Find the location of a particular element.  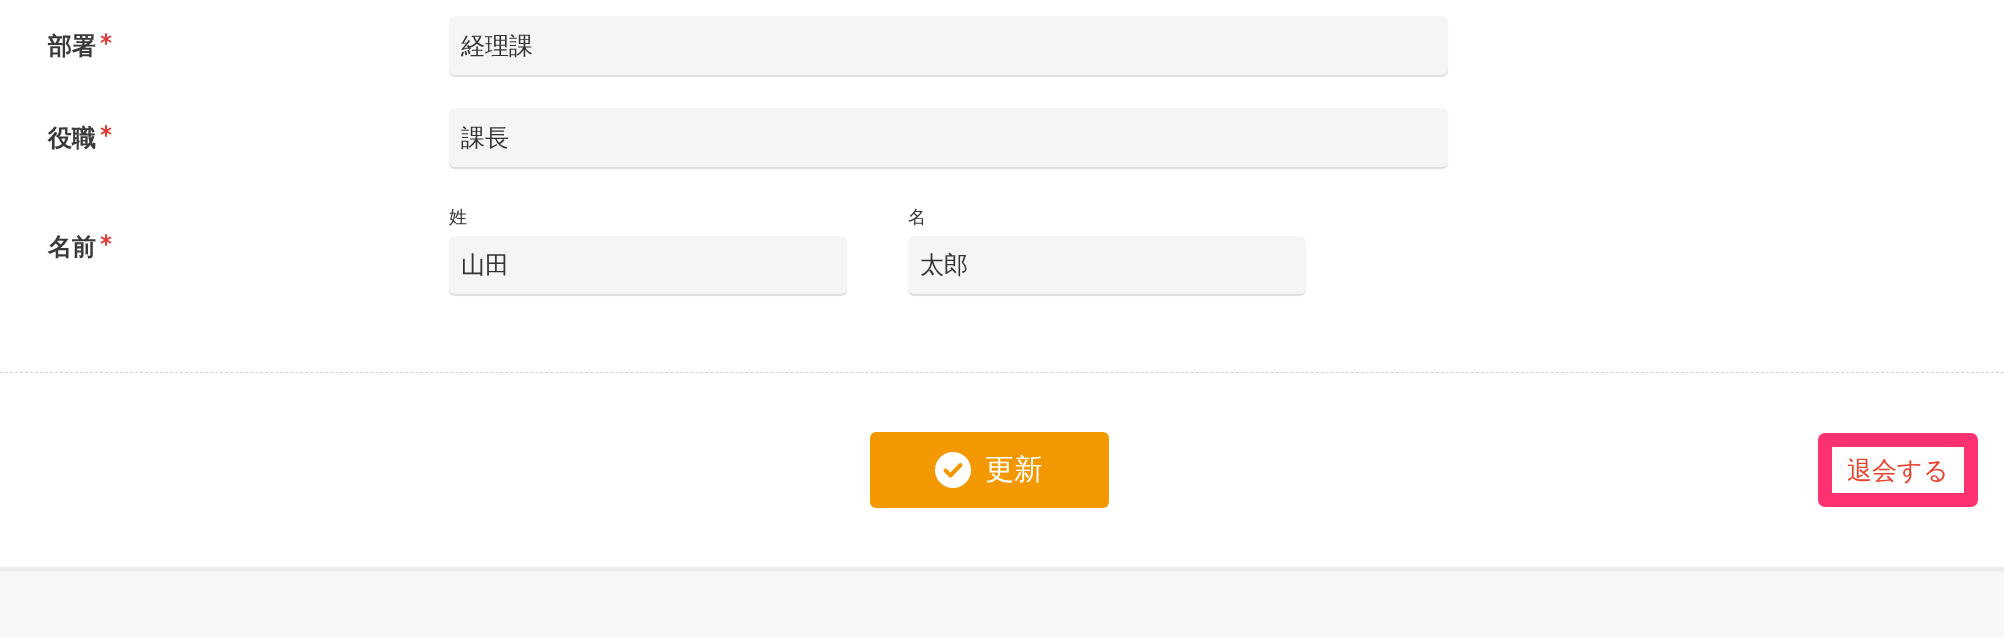

field-label: 姓 is located at coordinates (458, 217).